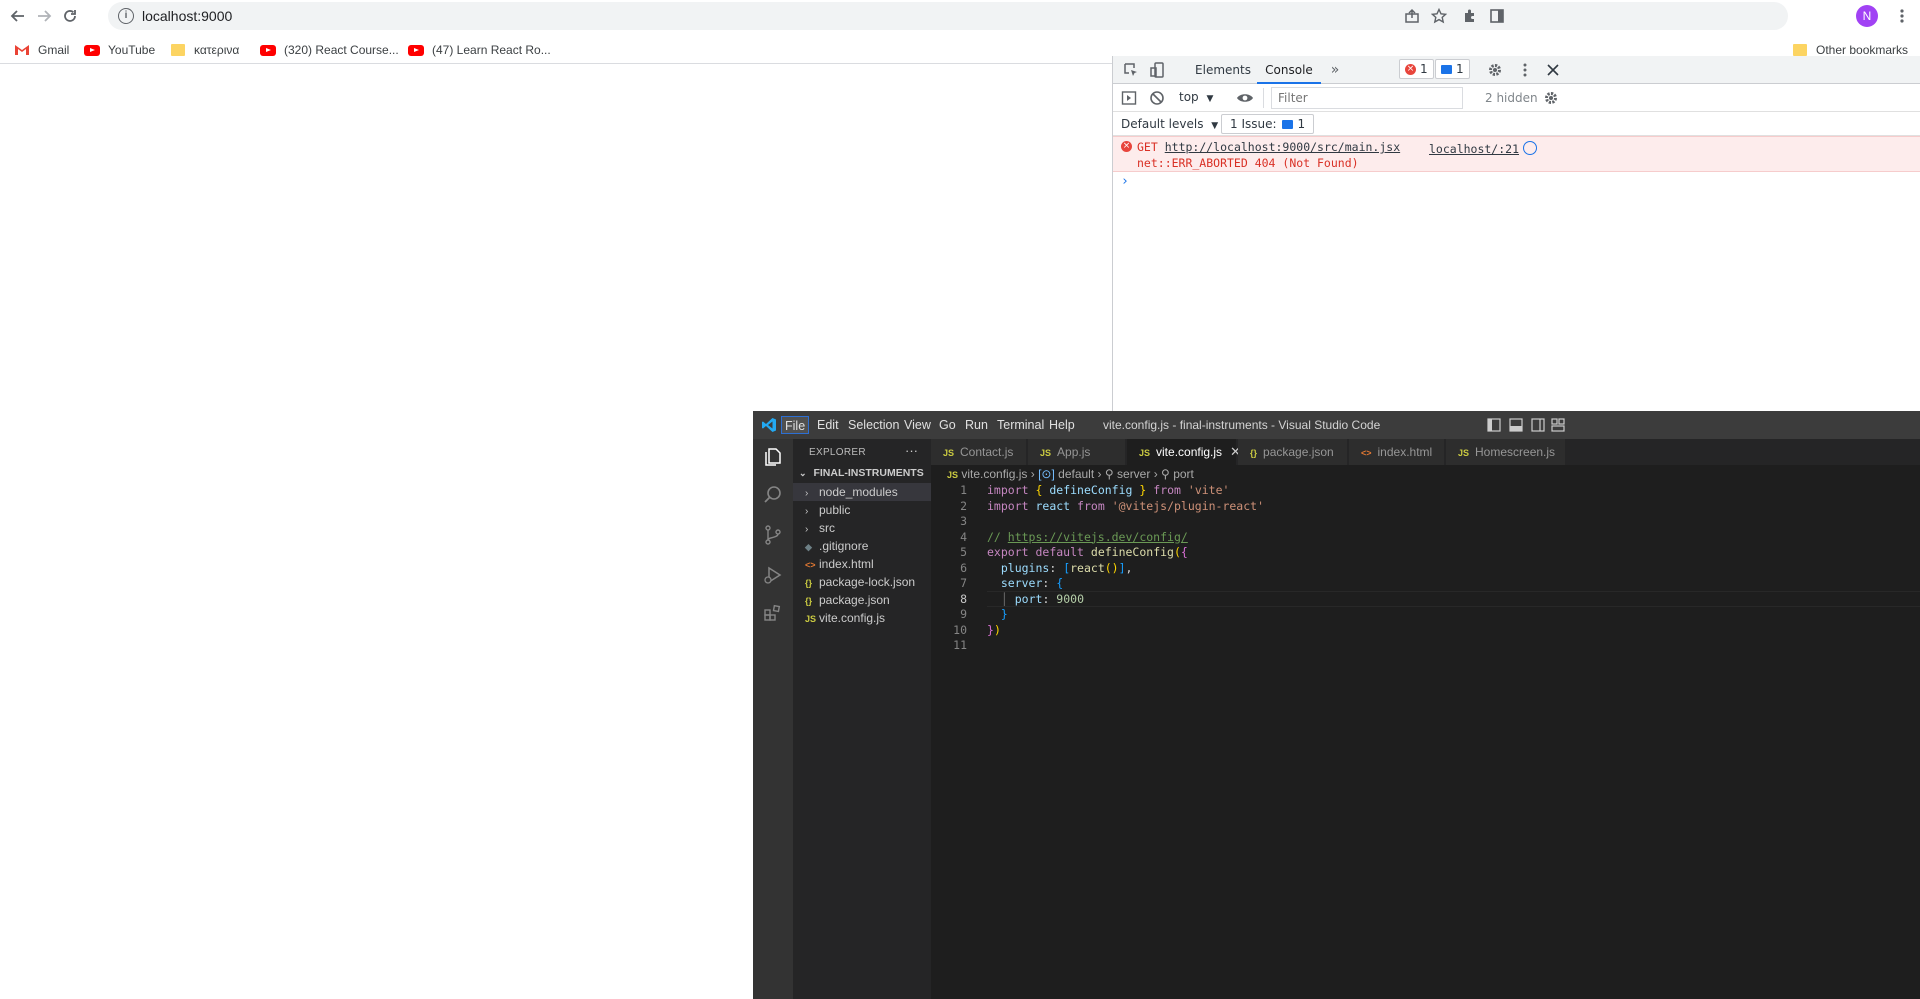  What do you see at coordinates (773, 457) in the screenshot?
I see `explorer-files-icon` at bounding box center [773, 457].